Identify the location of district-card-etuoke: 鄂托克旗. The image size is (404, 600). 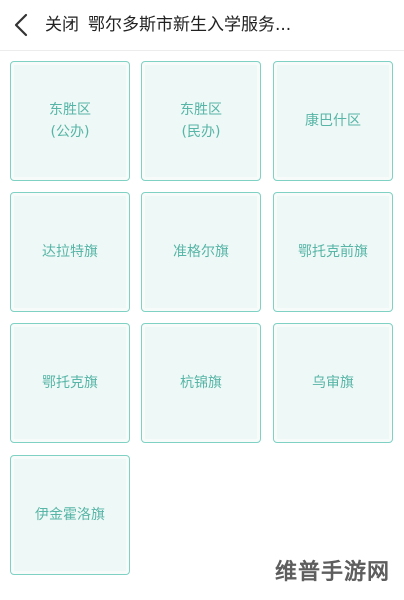
(70, 383).